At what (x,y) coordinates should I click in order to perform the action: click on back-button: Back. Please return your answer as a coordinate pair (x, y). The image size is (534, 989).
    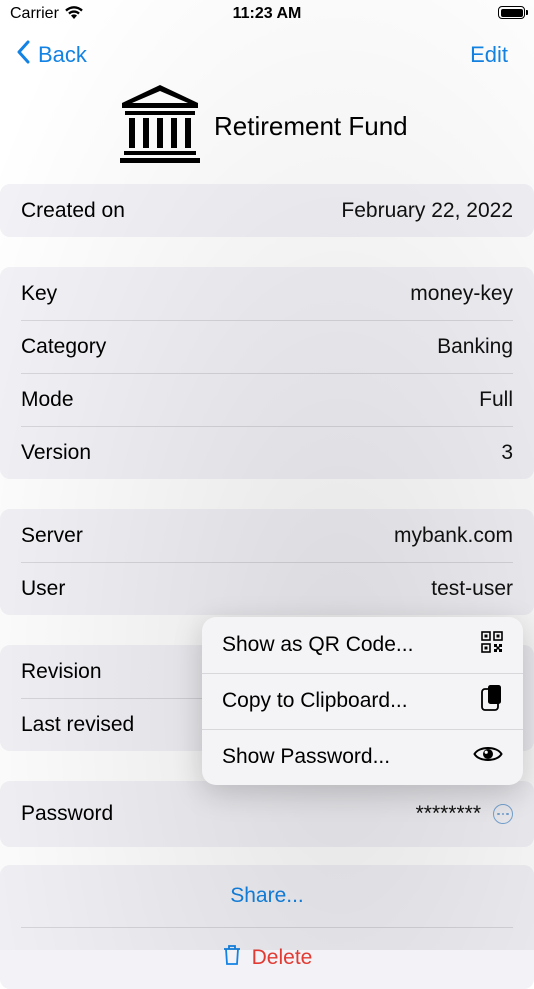
    Looking at the image, I should click on (51, 55).